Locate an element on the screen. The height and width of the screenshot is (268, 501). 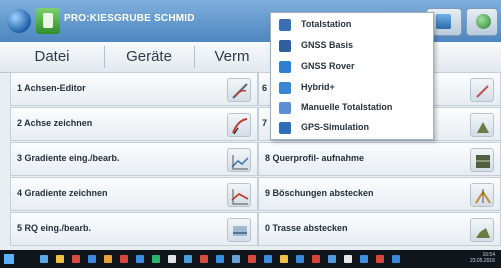
taskbar: 16:54 23.05.2016 is located at coordinates (250, 259).